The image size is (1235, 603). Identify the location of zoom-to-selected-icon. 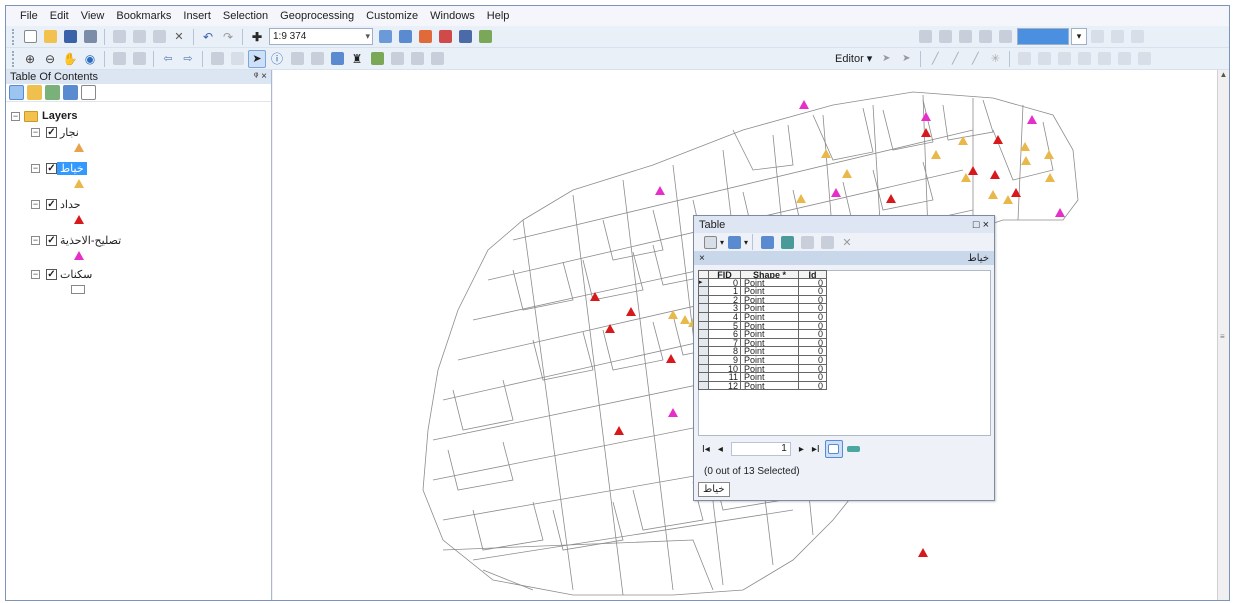
(827, 242).